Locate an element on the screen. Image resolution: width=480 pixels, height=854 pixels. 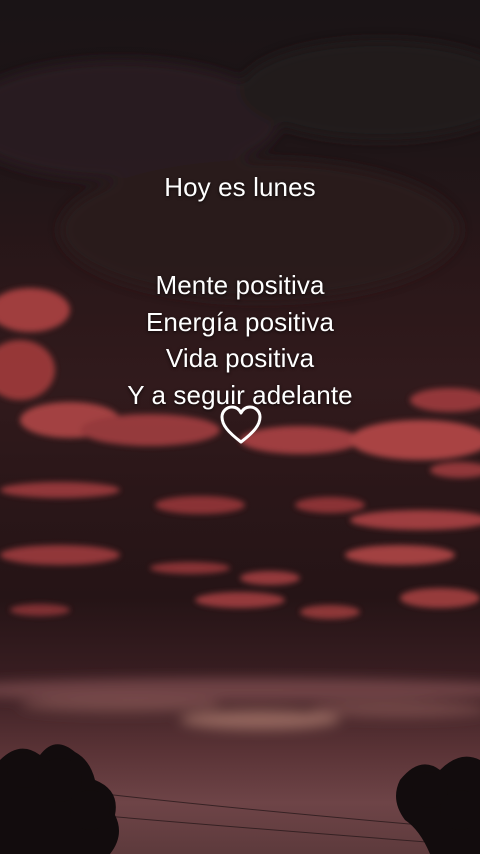
heart-outline-icon is located at coordinates (241, 424).